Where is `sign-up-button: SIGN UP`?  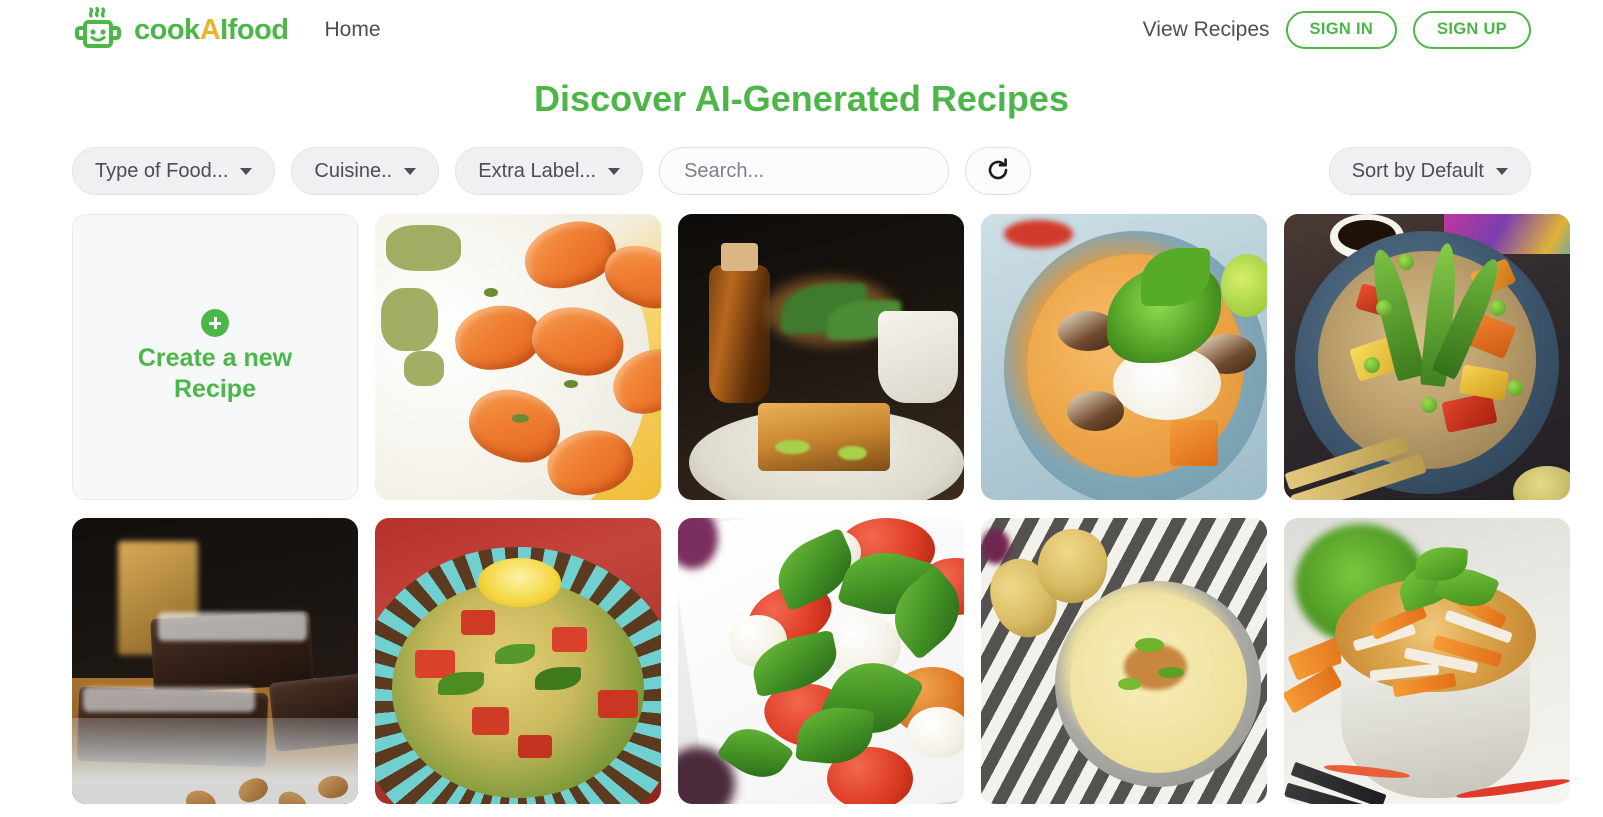
sign-up-button: SIGN UP is located at coordinates (1472, 30).